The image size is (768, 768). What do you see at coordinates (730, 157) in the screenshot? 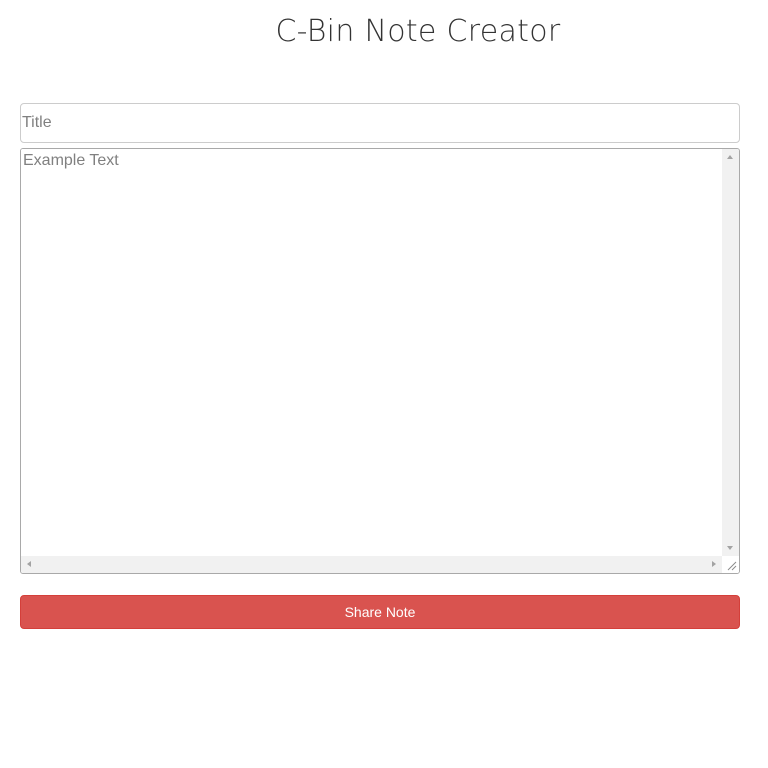
I see `scroll-up-arrow-icon` at bounding box center [730, 157].